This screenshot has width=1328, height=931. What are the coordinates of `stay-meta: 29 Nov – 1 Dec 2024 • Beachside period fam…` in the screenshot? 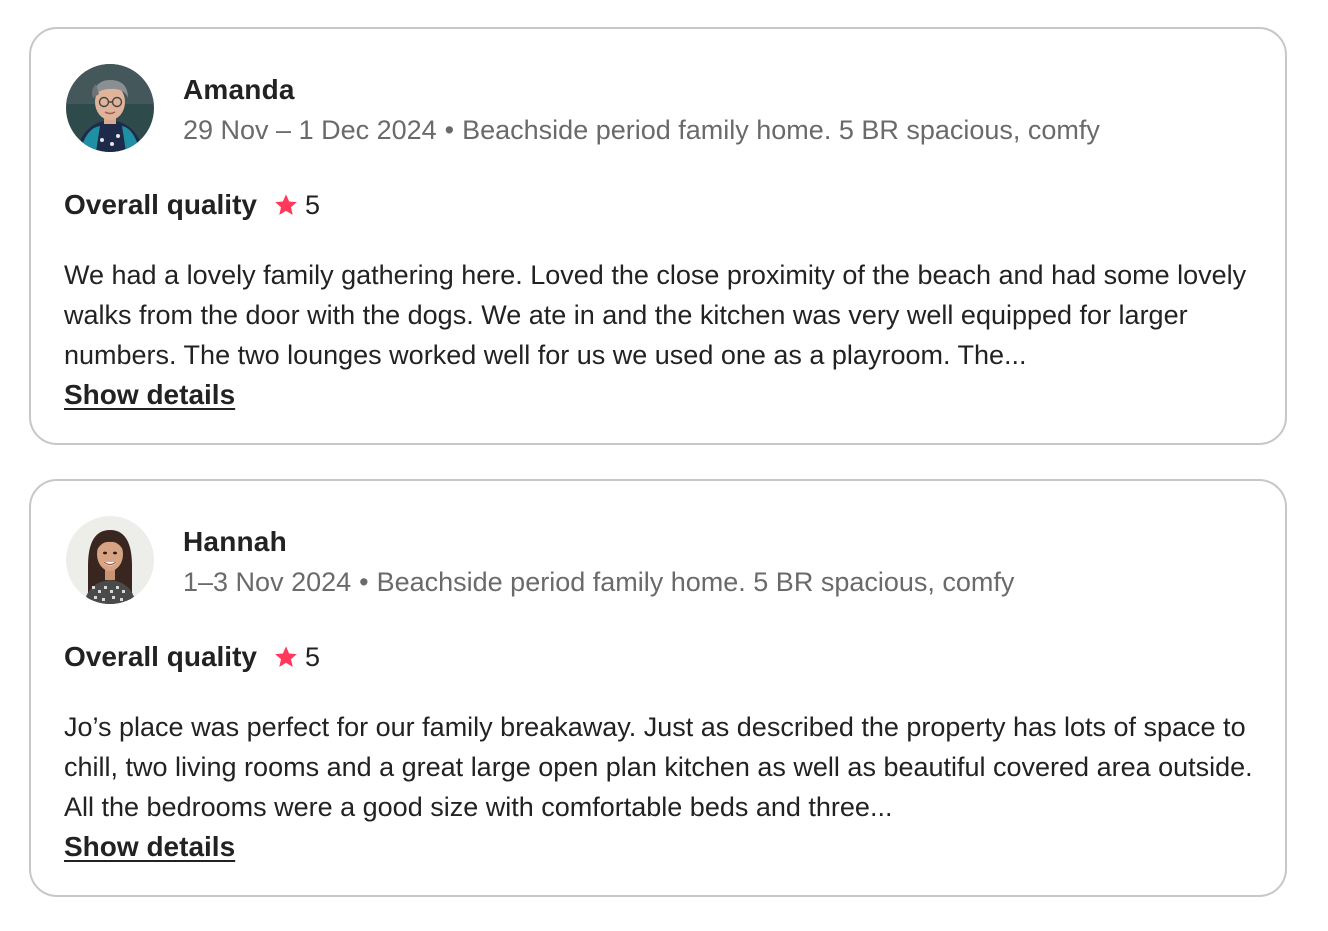 It's located at (641, 130).